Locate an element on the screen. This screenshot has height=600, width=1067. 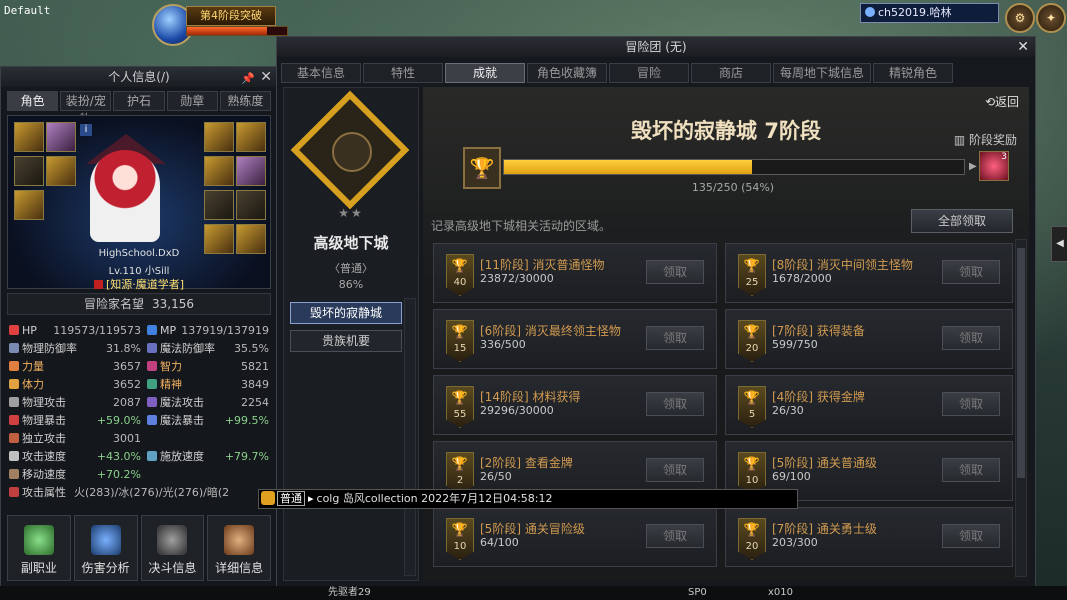
task-points: 15 is located at coordinates (460, 348).